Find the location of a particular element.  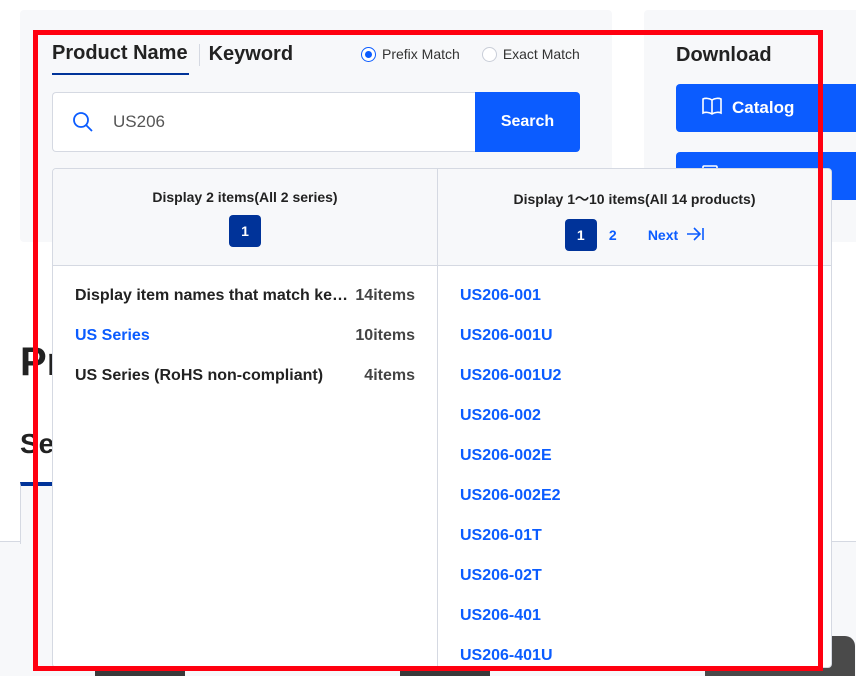

series-page-1: 1 is located at coordinates (245, 231).